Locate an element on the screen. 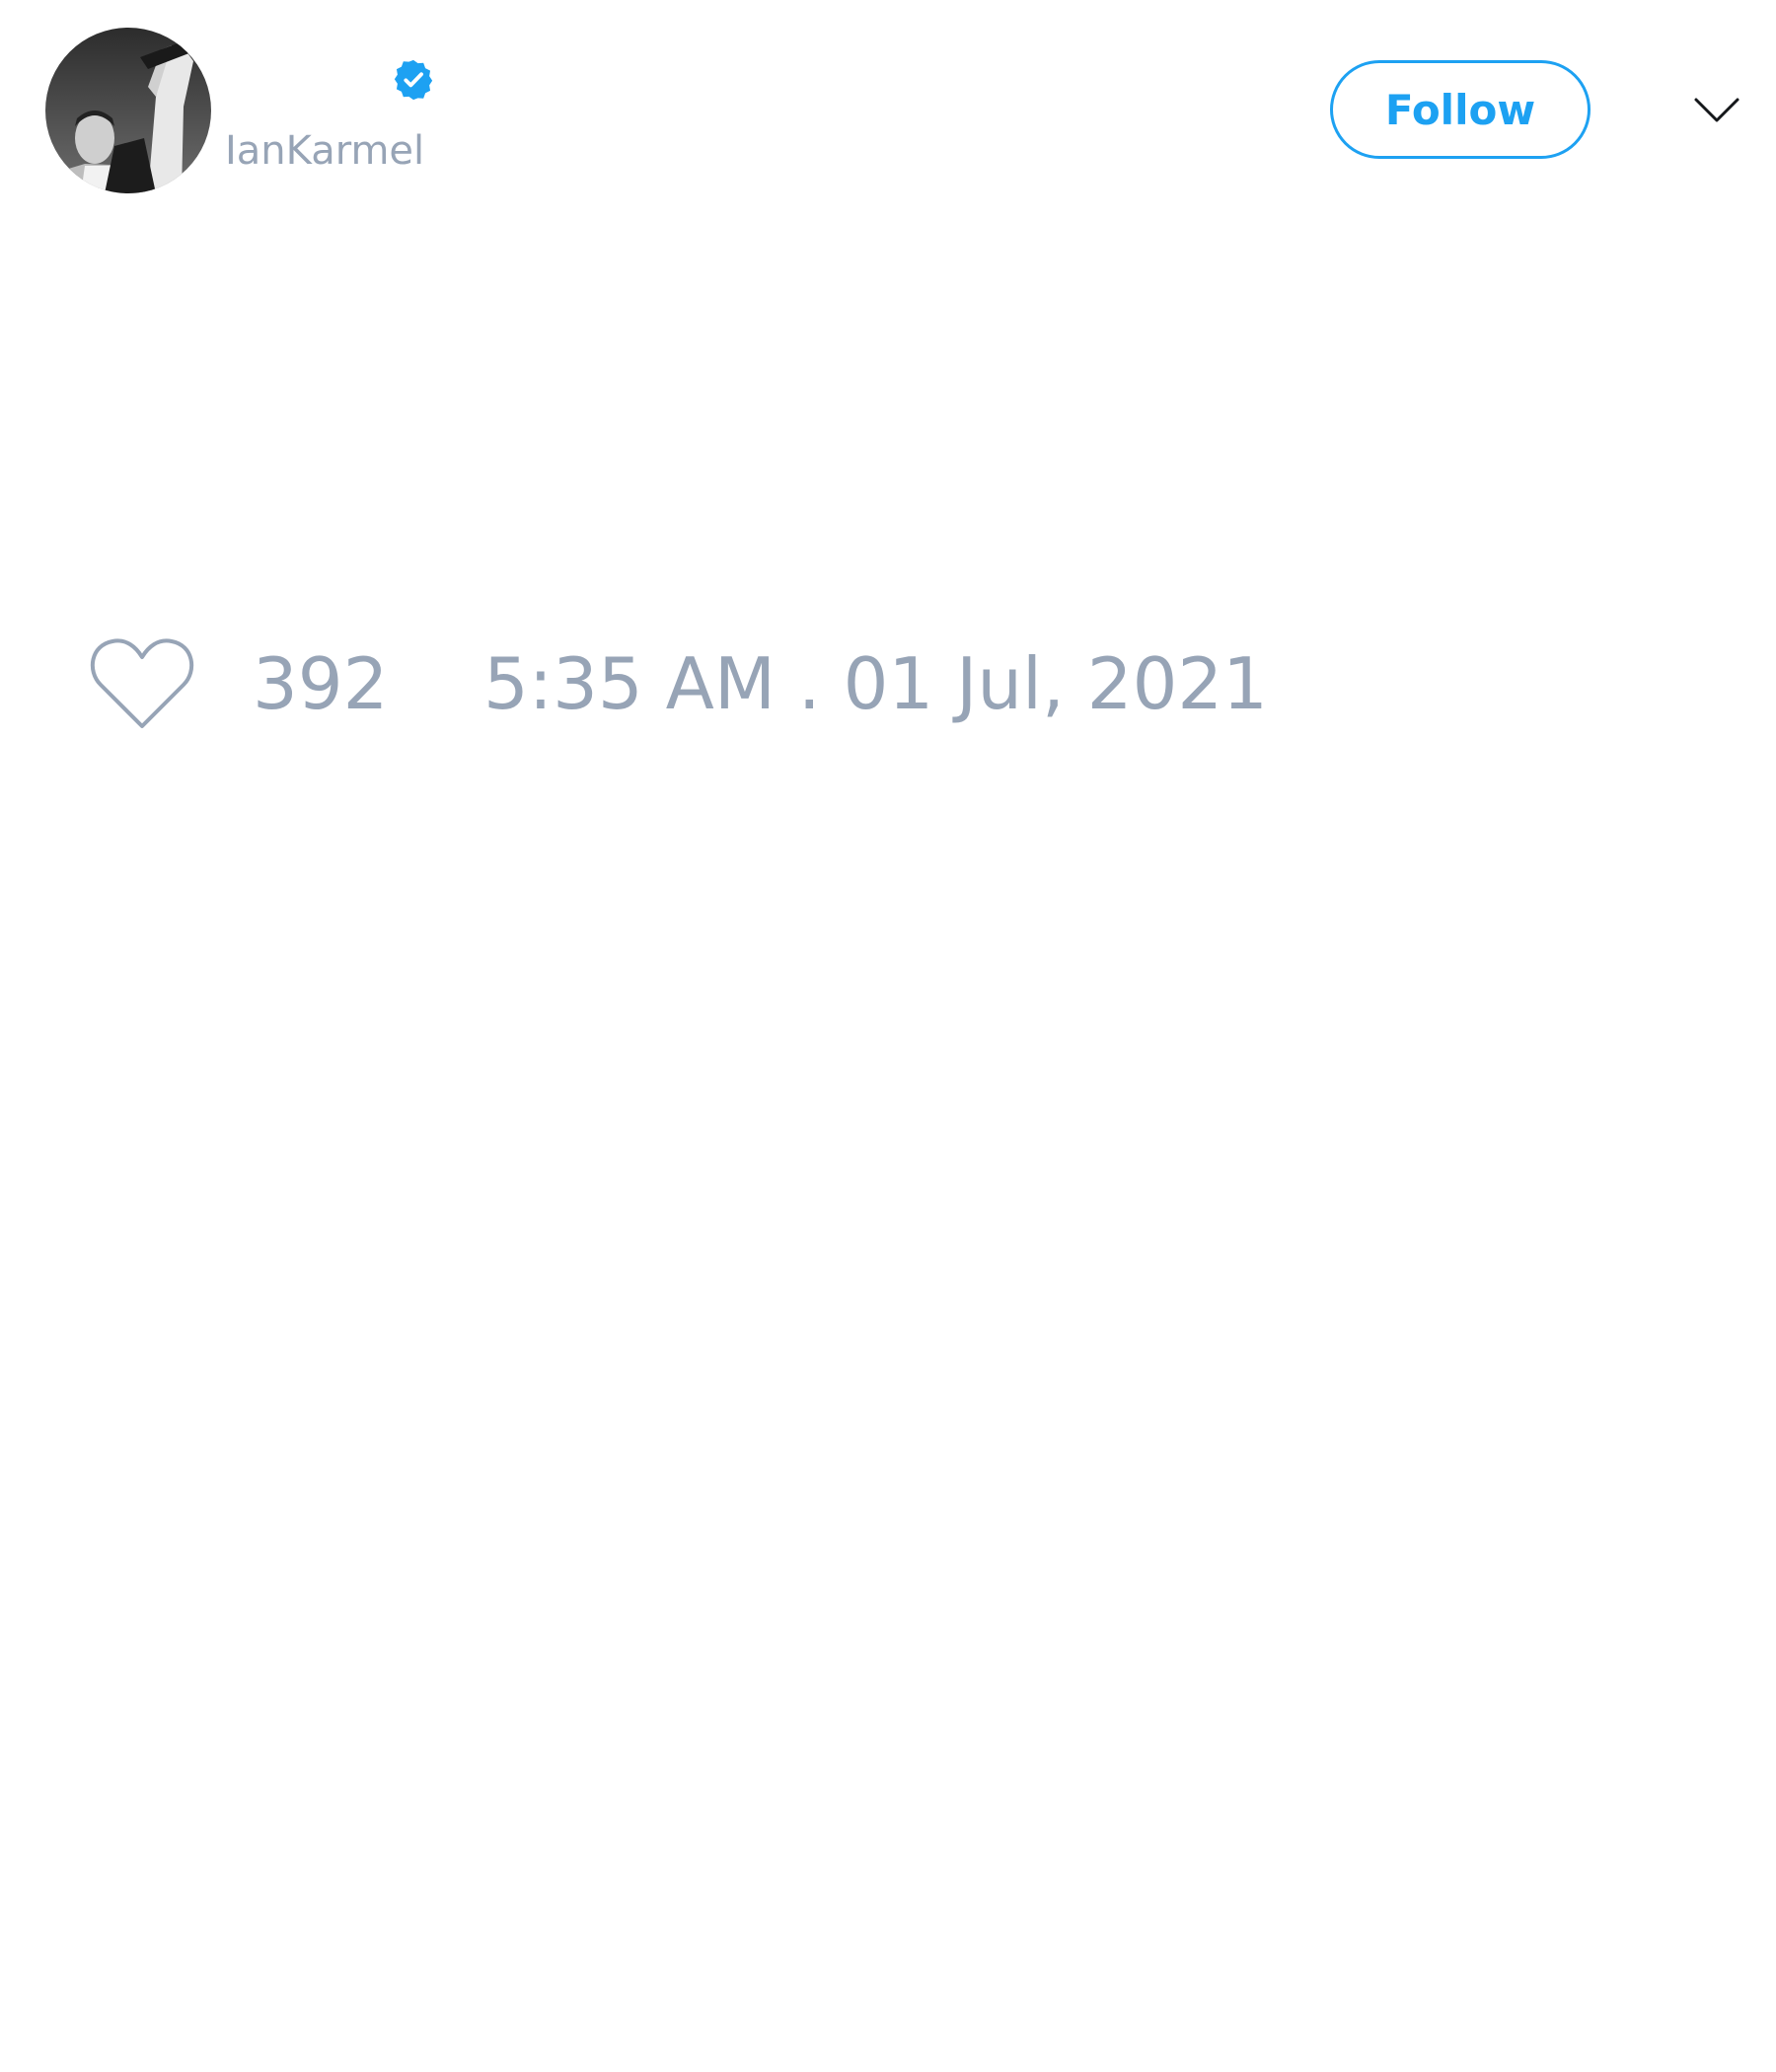  follow-button: Follow is located at coordinates (1461, 110).